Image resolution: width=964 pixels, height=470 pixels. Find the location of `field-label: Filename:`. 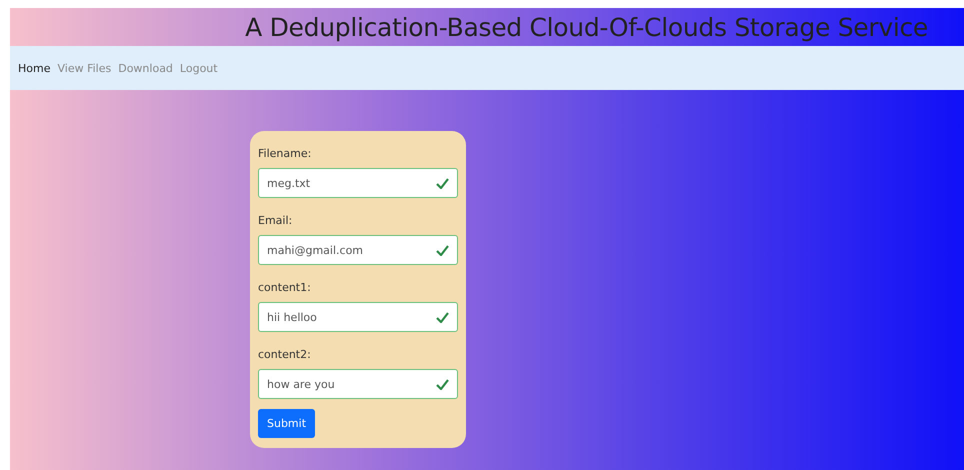

field-label: Filename: is located at coordinates (285, 153).